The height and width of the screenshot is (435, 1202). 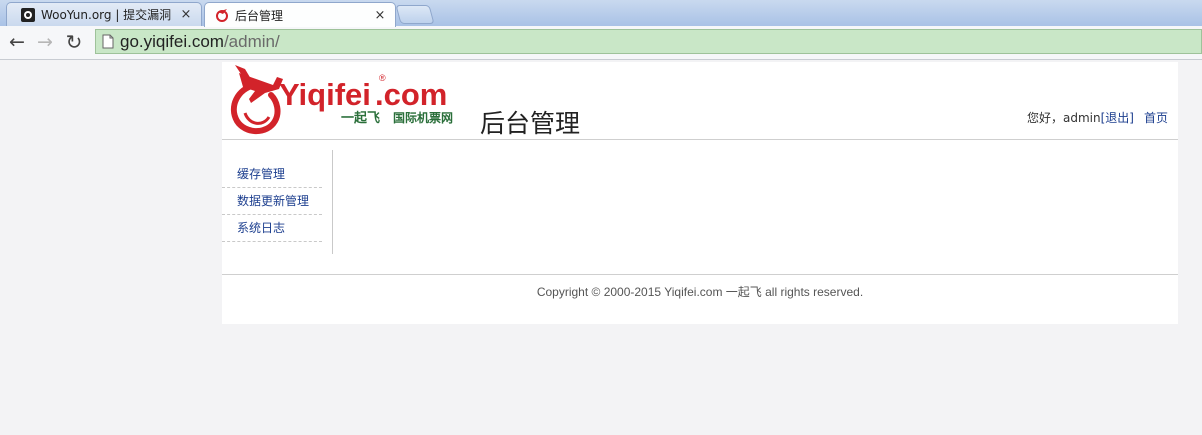 What do you see at coordinates (1156, 118) in the screenshot?
I see `home-link: 首页` at bounding box center [1156, 118].